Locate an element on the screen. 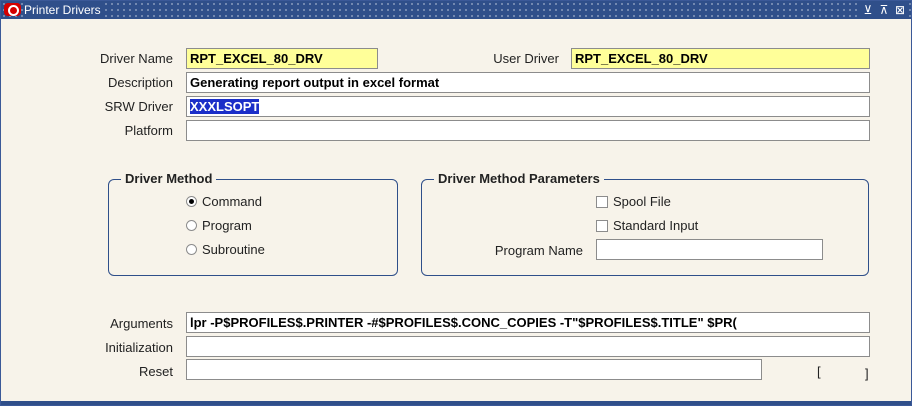 This screenshot has width=912, height=406. radio-subroutine: Subroutine is located at coordinates (225, 250).